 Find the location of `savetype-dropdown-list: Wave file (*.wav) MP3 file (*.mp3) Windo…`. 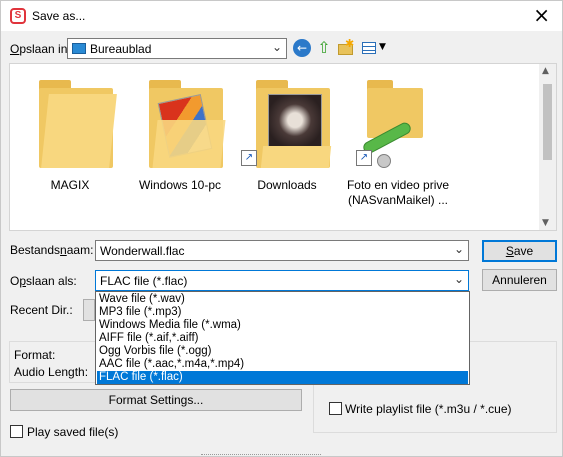

savetype-dropdown-list: Wave file (*.wav) MP3 file (*.mp3) Windo… is located at coordinates (282, 338).